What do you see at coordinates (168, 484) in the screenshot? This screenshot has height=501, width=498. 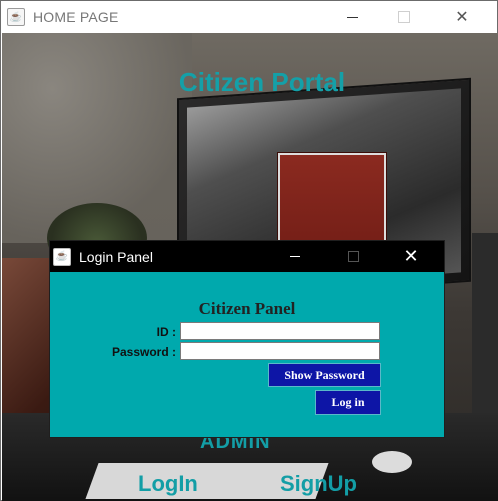 I see `login-link: LogIn` at bounding box center [168, 484].